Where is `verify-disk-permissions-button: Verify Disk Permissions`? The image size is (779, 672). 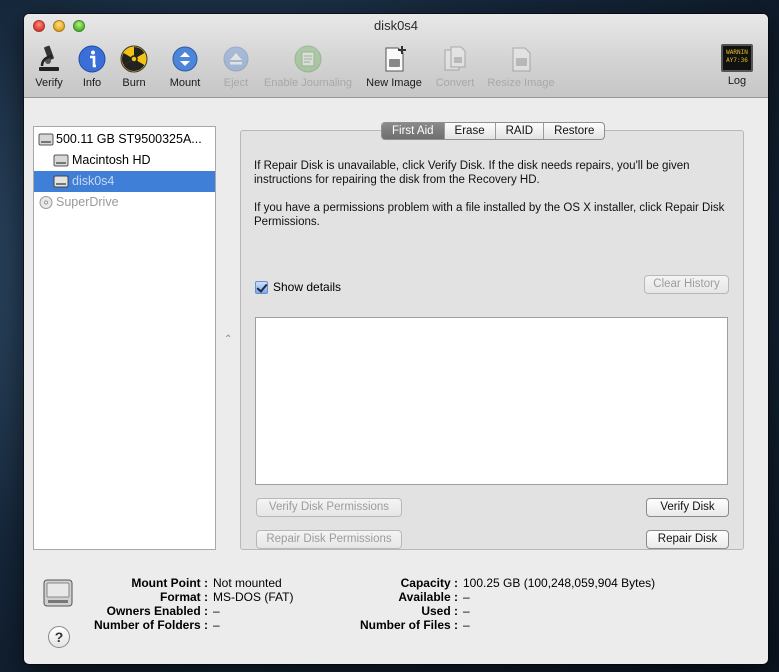 verify-disk-permissions-button: Verify Disk Permissions is located at coordinates (329, 507).